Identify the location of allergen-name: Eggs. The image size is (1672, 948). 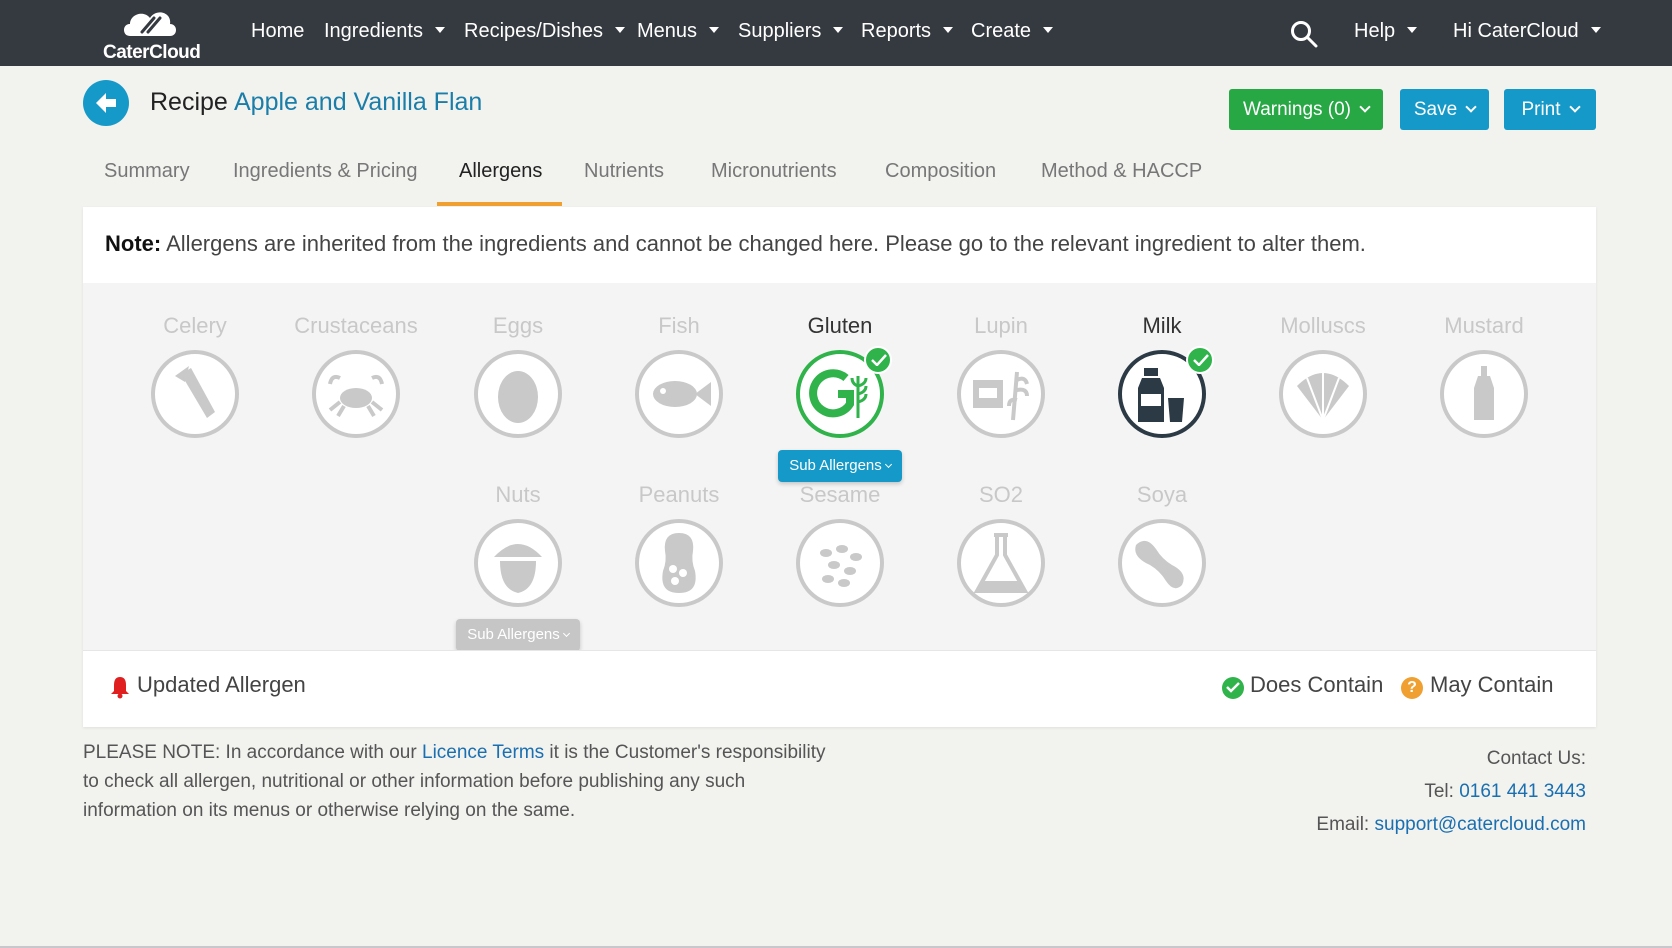
(518, 325).